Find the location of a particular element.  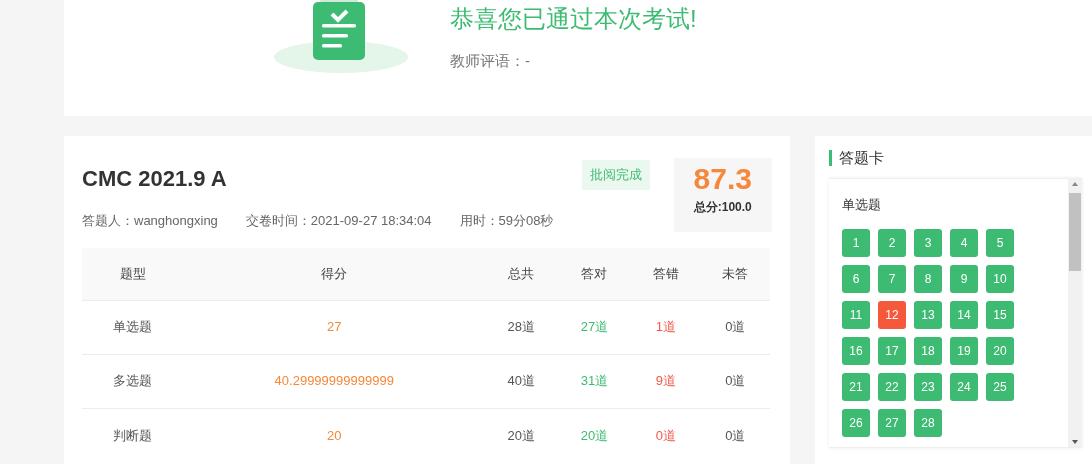

question-number-button: 13 is located at coordinates (928, 314).